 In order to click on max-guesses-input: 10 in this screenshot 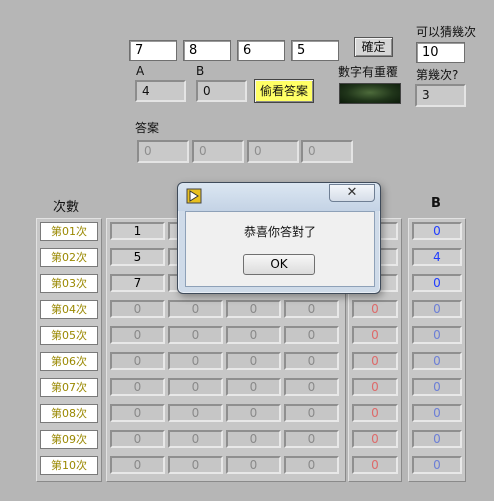, I will do `click(440, 52)`.